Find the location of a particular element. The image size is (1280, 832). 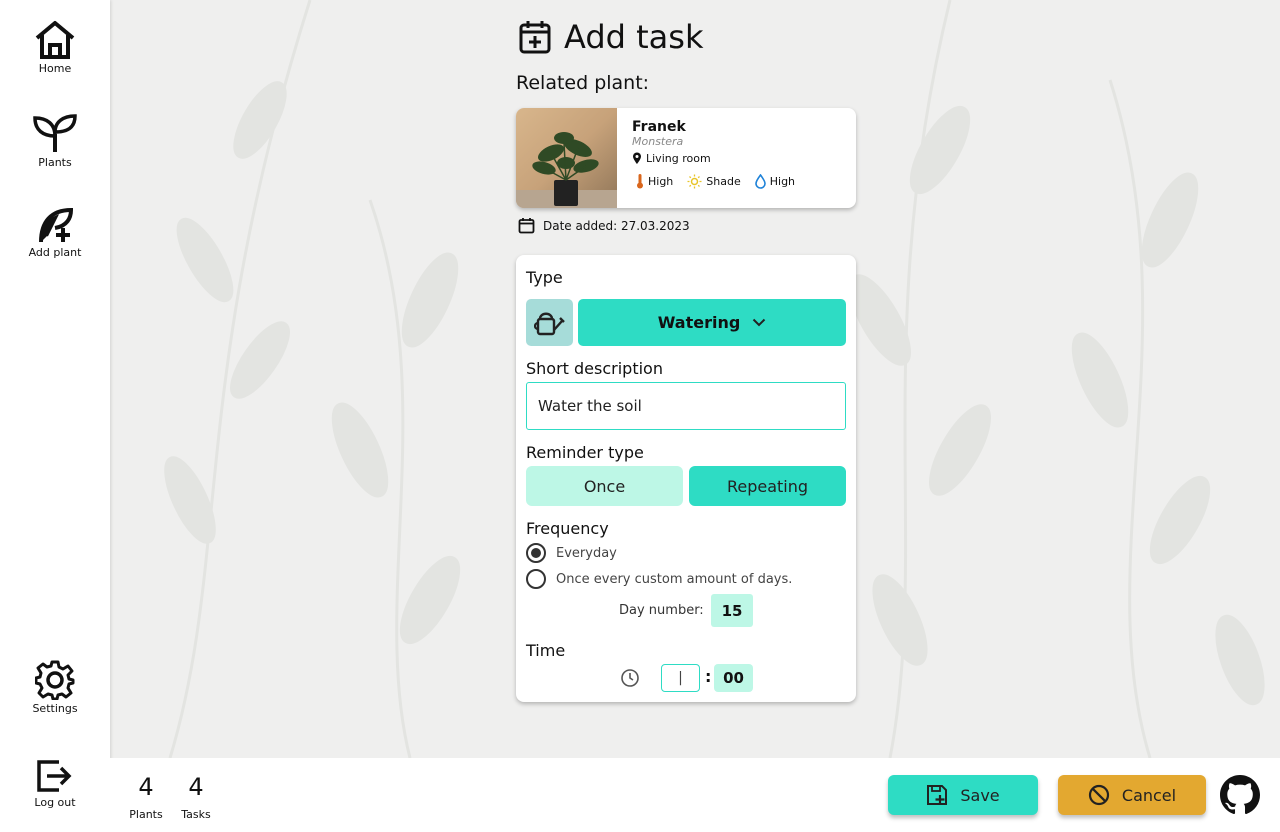

clock-icon is located at coordinates (630, 678).